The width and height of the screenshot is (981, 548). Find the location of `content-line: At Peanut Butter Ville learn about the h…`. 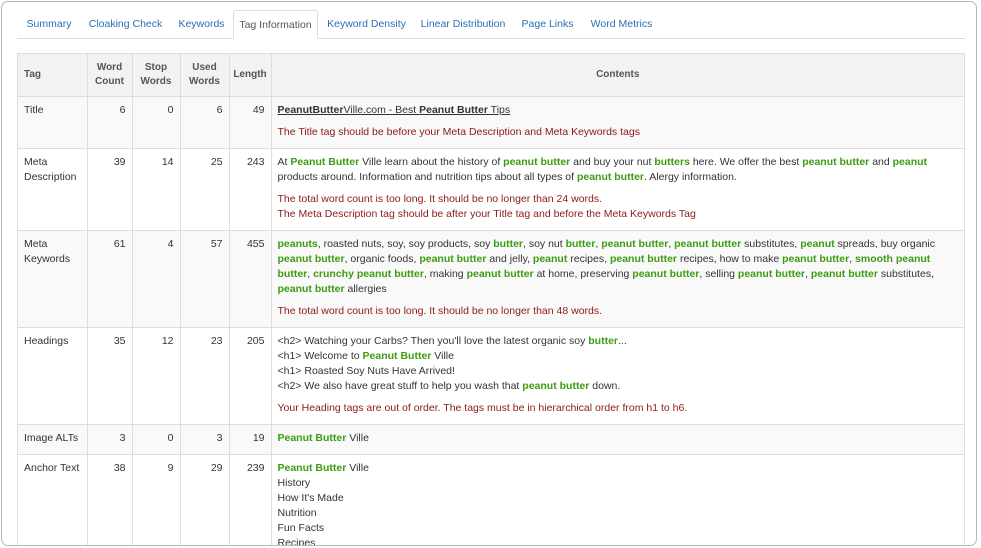

content-line: At Peanut Butter Ville learn about the h… is located at coordinates (618, 170).